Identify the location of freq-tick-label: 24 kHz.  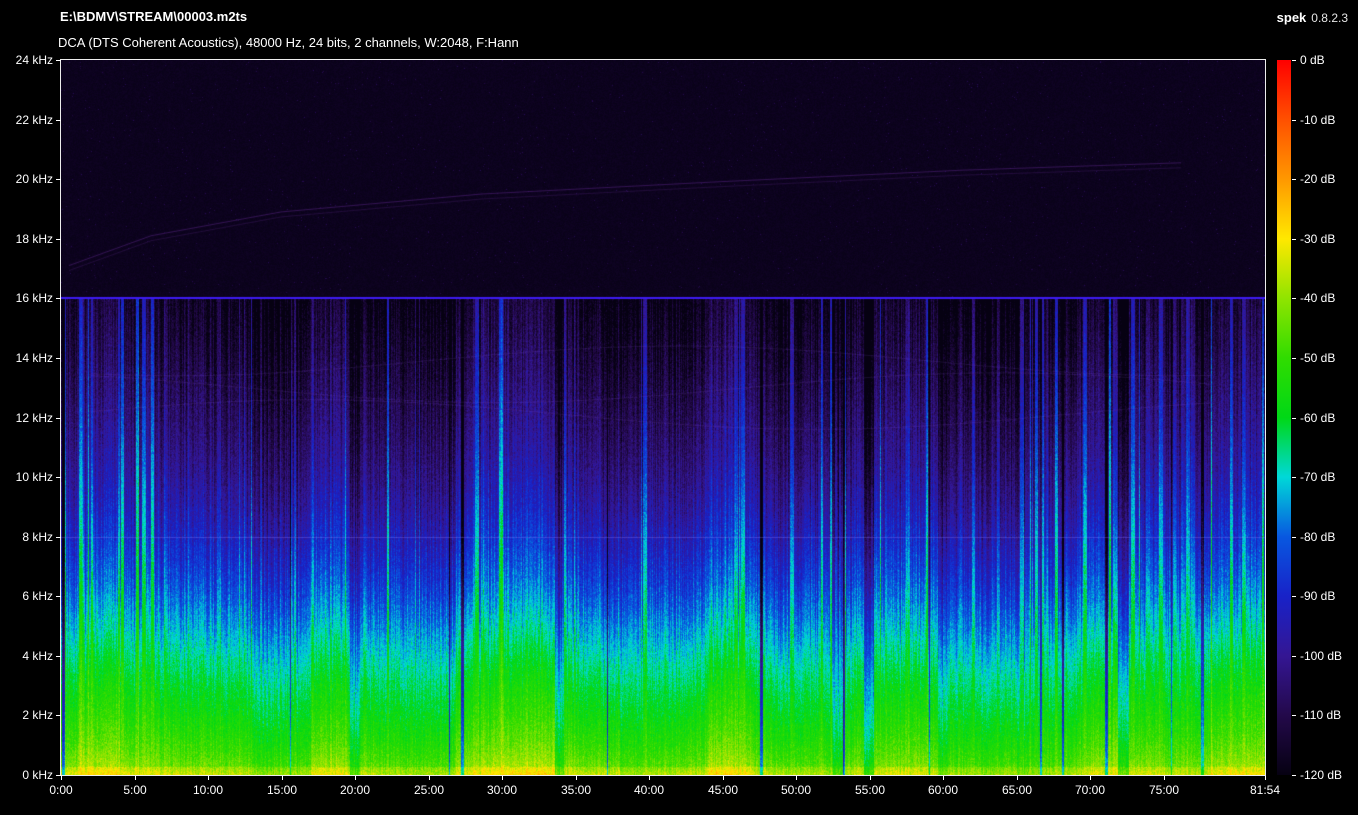
(34, 60).